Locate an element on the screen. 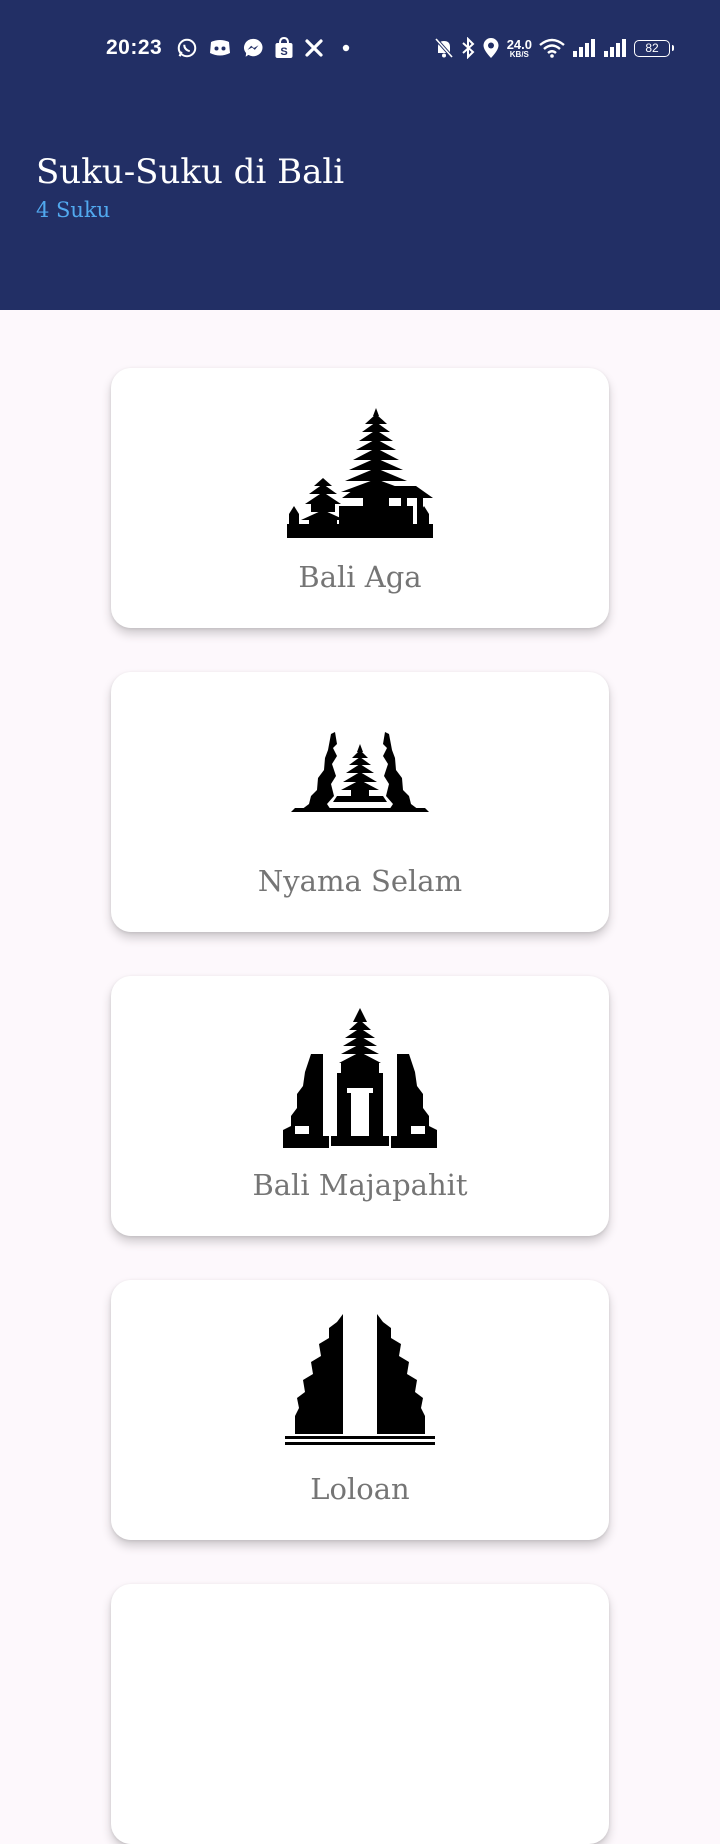  x-app-icon is located at coordinates (314, 48).